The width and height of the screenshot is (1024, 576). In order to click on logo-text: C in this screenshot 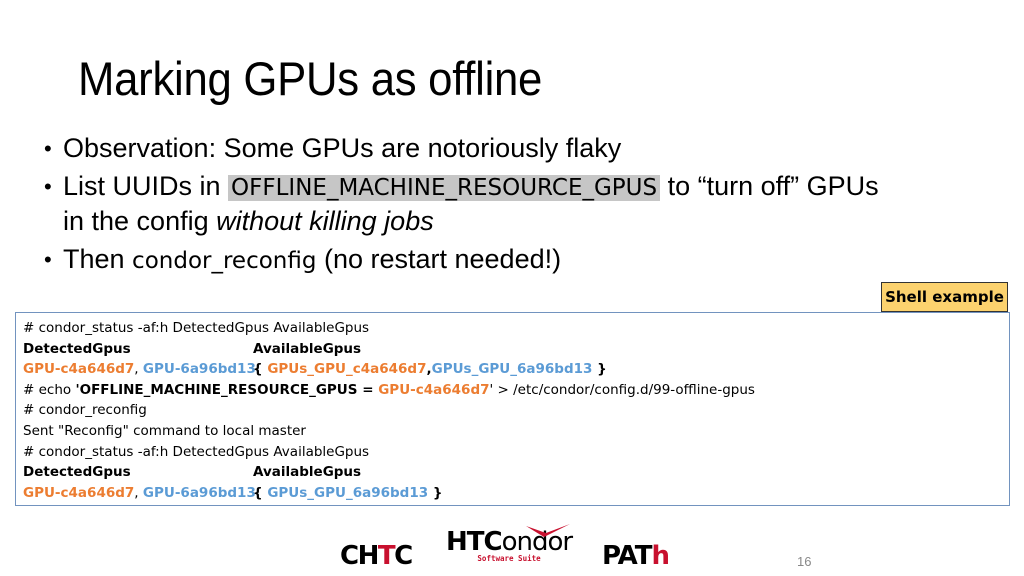, I will do `click(403, 556)`.